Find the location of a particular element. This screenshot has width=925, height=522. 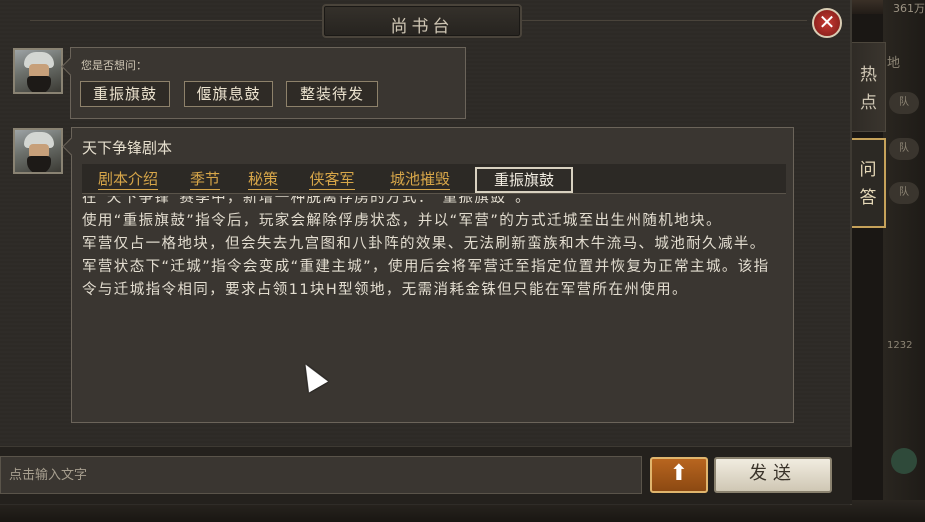

title-divider-right is located at coordinates (664, 20).